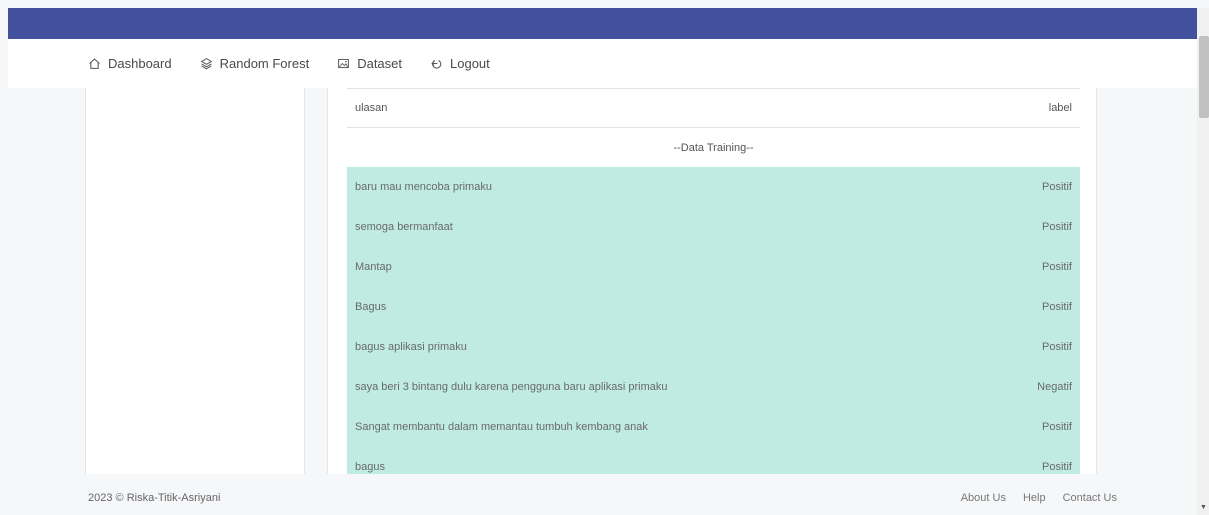  Describe the element at coordinates (713, 347) in the screenshot. I see `table-row: bagus aplikasi primaku Positif` at that location.